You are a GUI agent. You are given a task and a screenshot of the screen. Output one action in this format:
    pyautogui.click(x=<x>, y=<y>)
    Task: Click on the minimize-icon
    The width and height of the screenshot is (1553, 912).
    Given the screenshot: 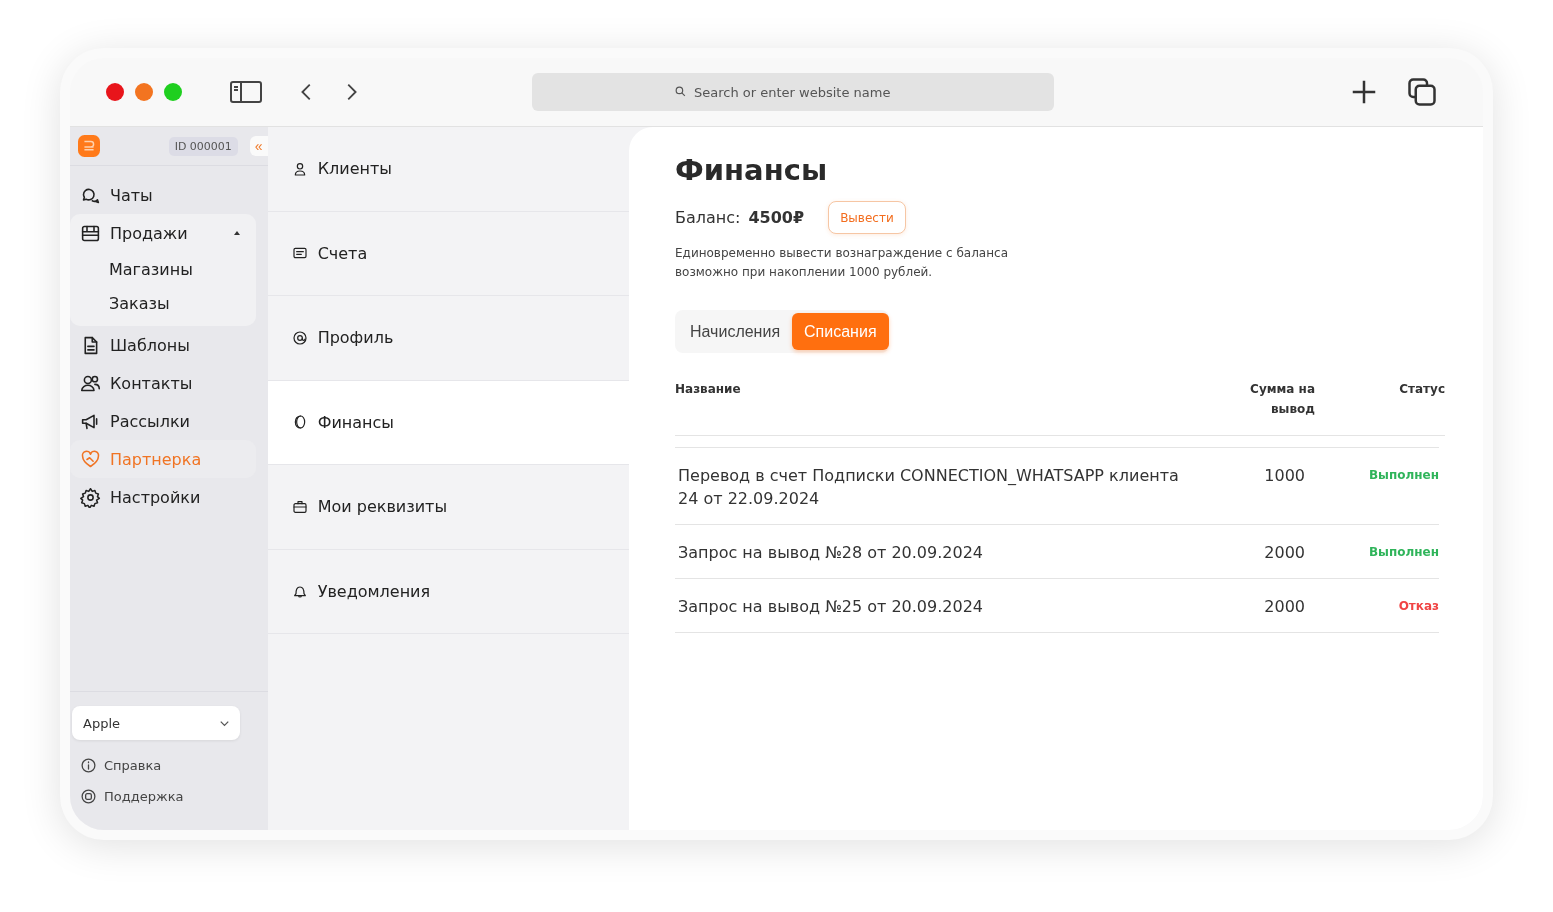 What is the action you would take?
    pyautogui.click(x=144, y=92)
    